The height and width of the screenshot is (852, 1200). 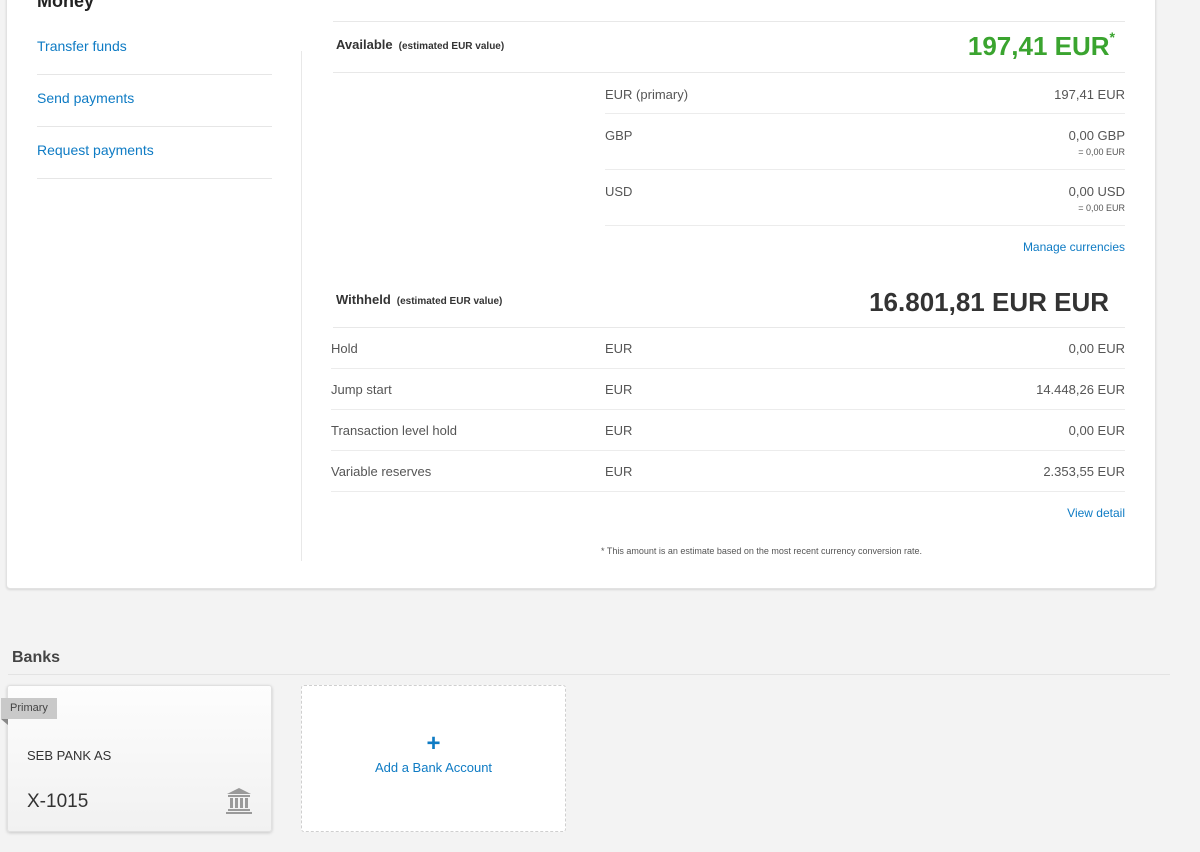 I want to click on send-payments-link: Send payments, so click(x=154, y=101).